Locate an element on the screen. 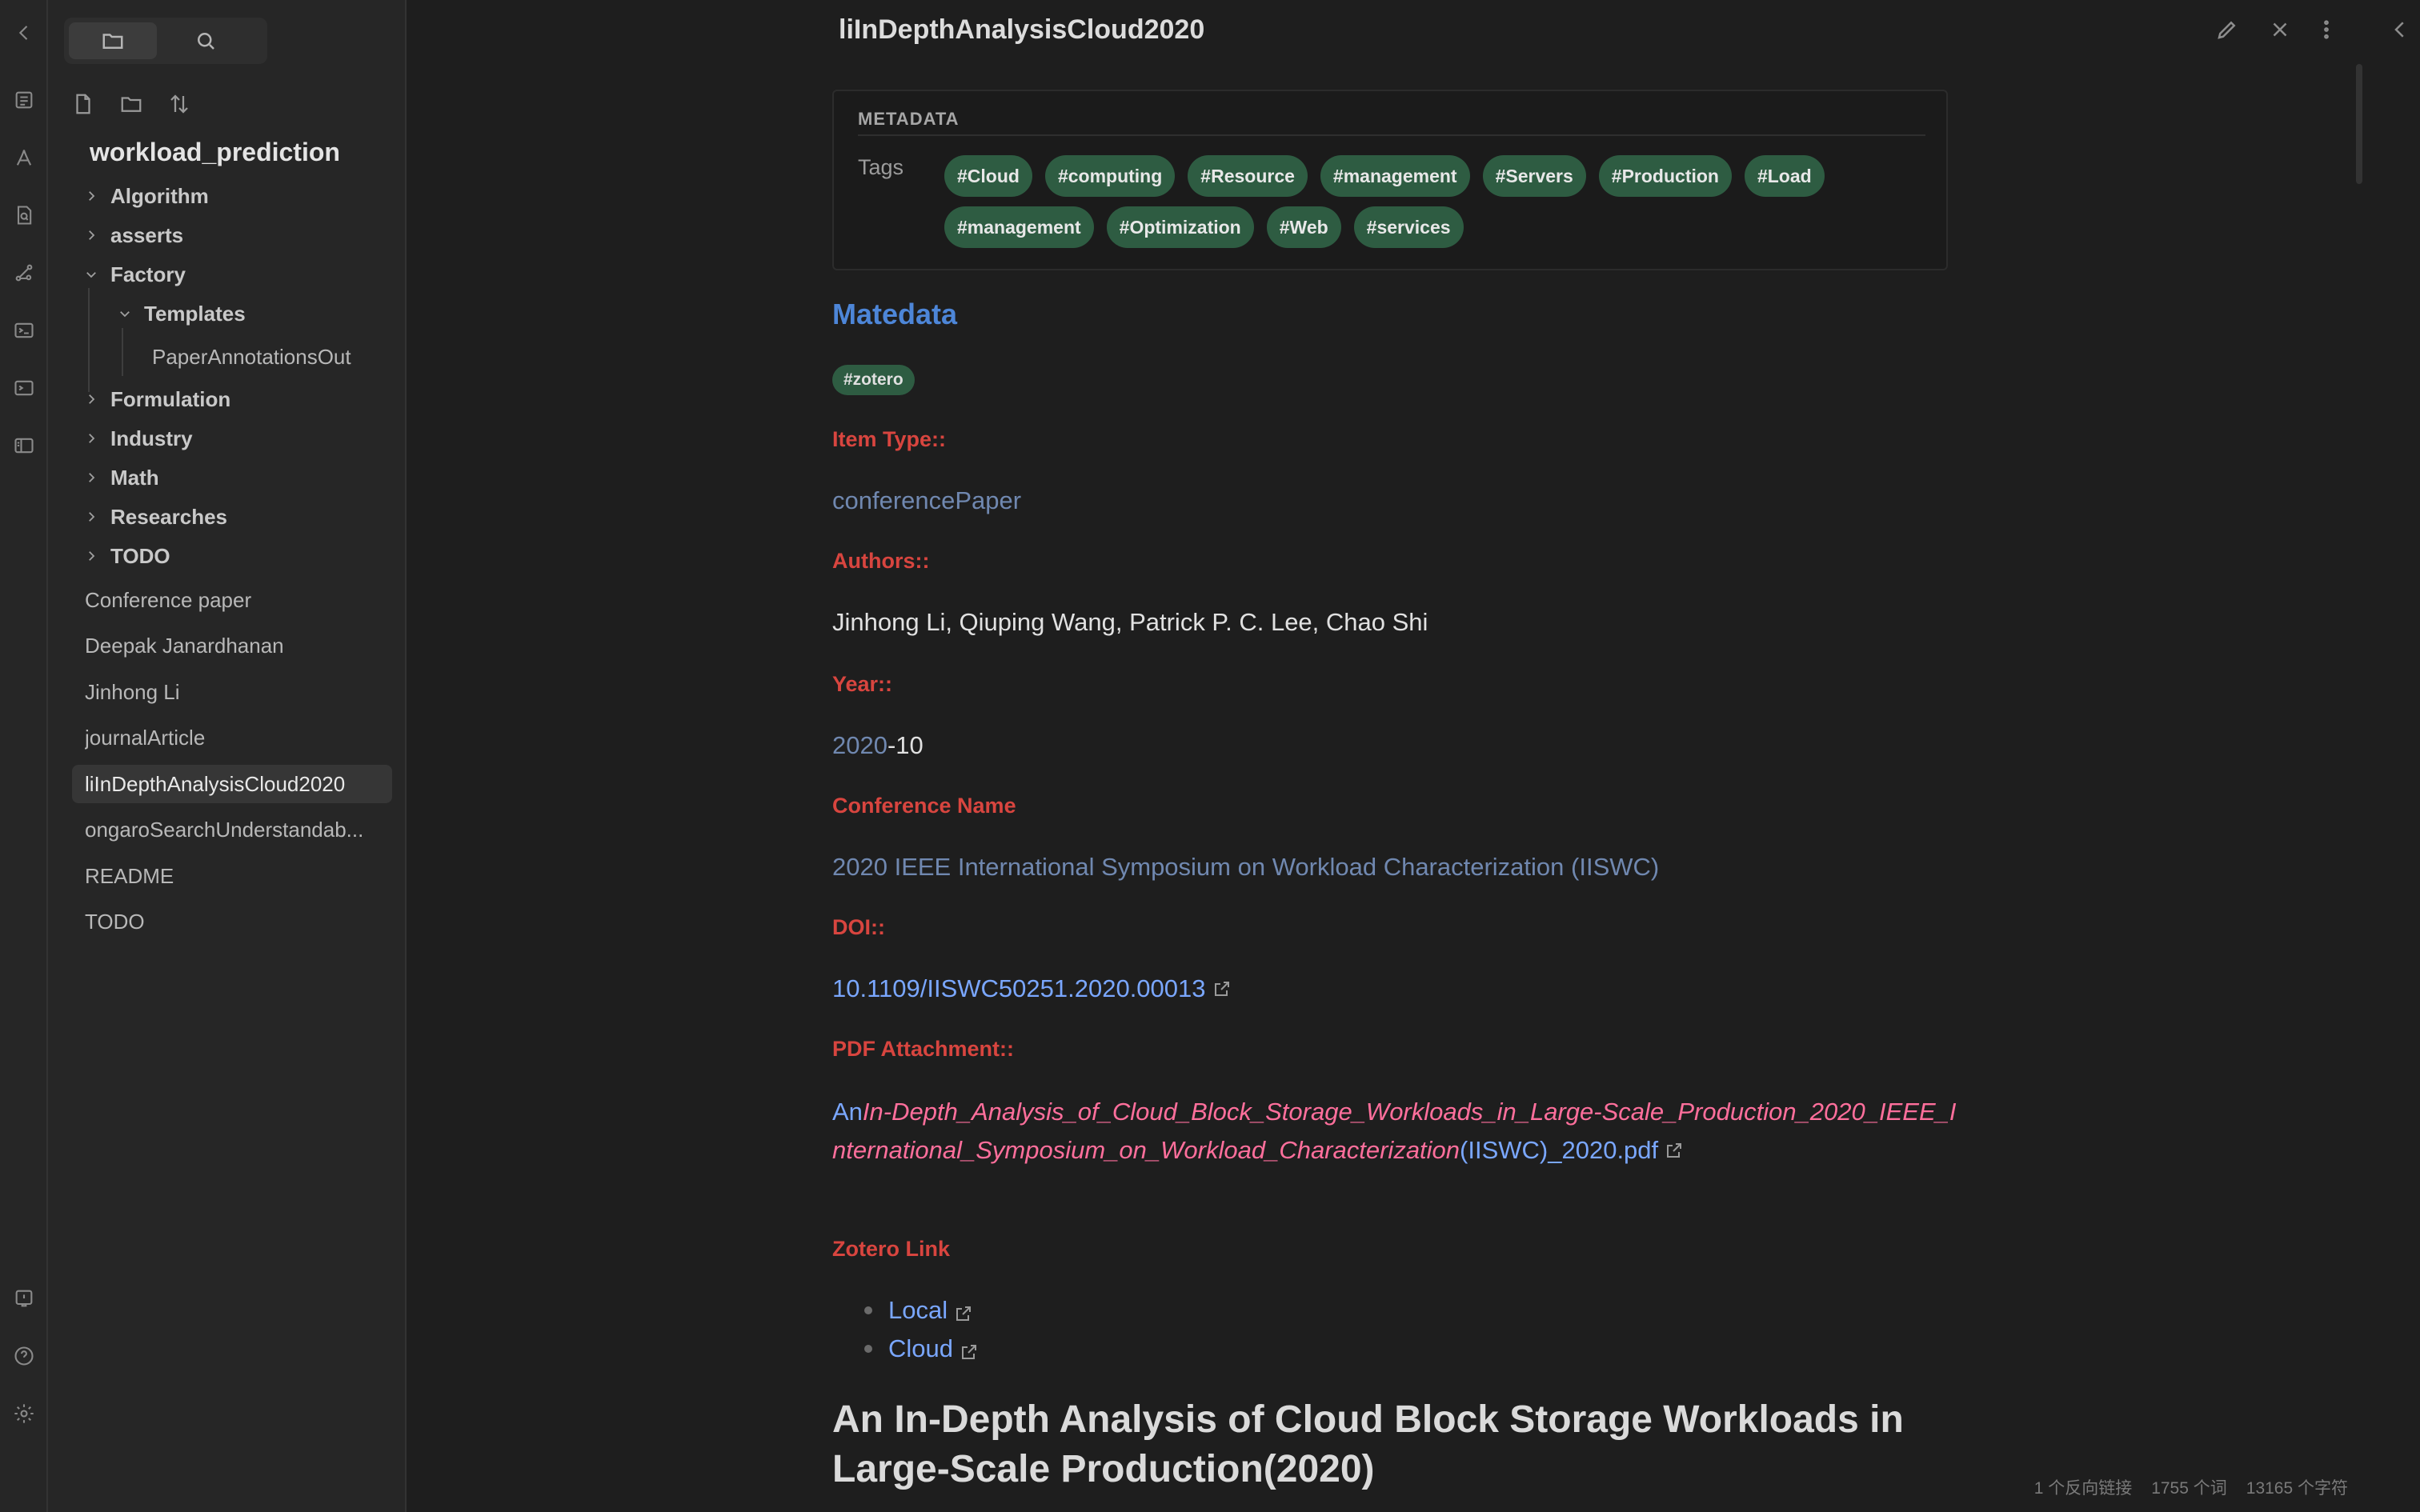  pencil-icon is located at coordinates (2227, 30).